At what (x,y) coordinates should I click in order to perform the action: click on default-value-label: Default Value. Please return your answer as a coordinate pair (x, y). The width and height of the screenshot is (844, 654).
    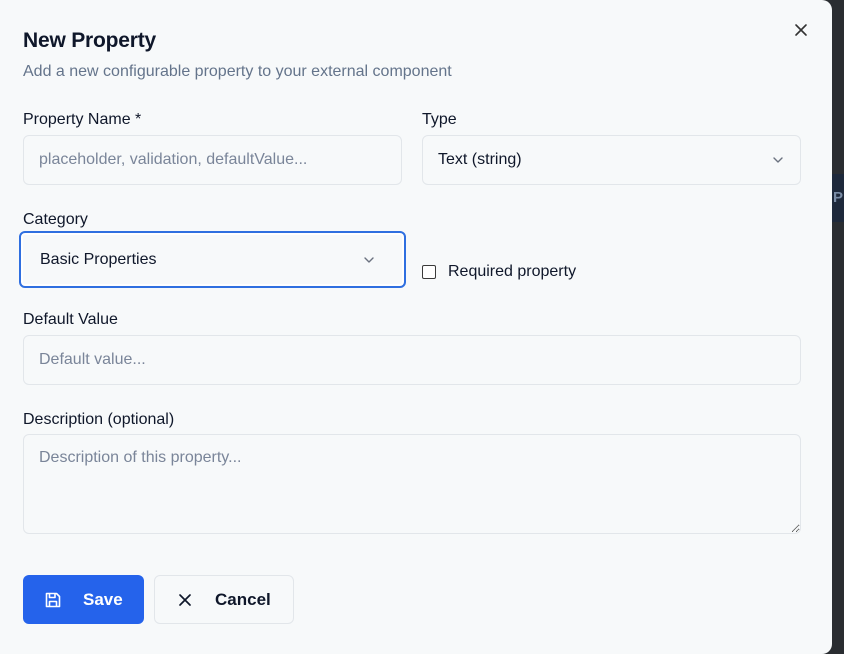
    Looking at the image, I should click on (70, 319).